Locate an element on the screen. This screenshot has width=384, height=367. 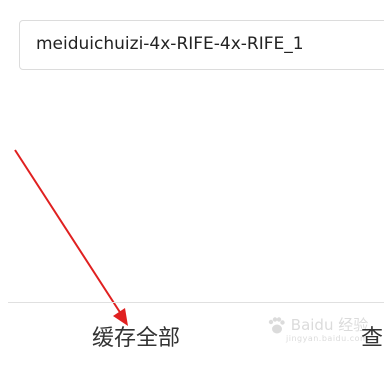
watermark-text: Baidu 经验 is located at coordinates (329, 325).